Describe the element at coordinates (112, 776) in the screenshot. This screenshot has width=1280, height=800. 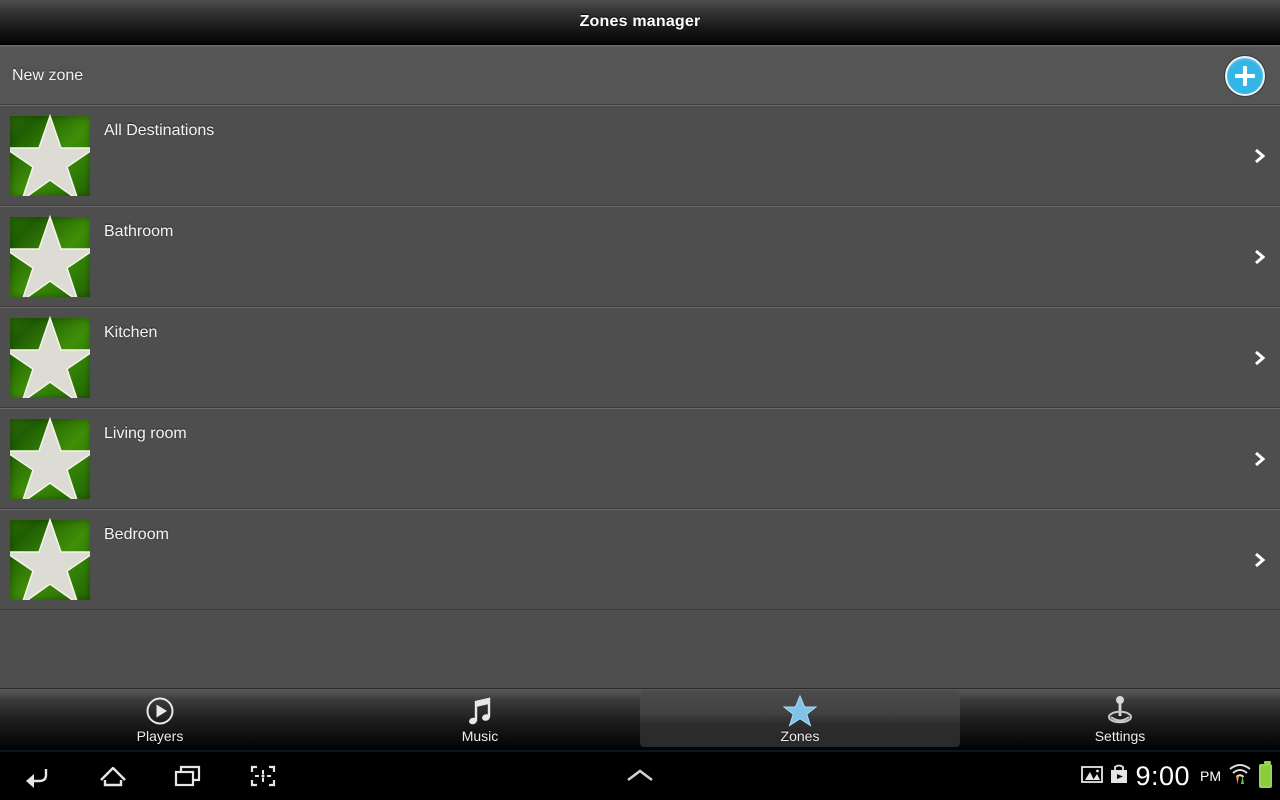
I see `home-icon` at that location.